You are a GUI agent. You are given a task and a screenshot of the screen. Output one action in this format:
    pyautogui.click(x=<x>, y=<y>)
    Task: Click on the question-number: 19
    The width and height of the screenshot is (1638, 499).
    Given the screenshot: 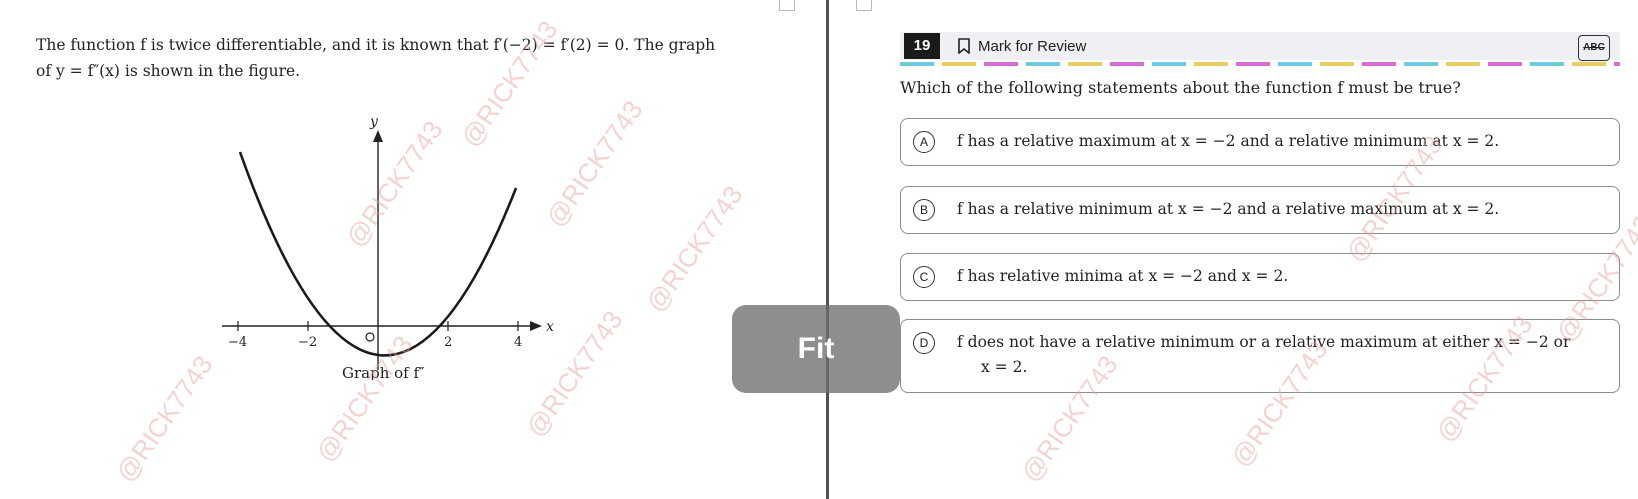 What is the action you would take?
    pyautogui.click(x=922, y=46)
    